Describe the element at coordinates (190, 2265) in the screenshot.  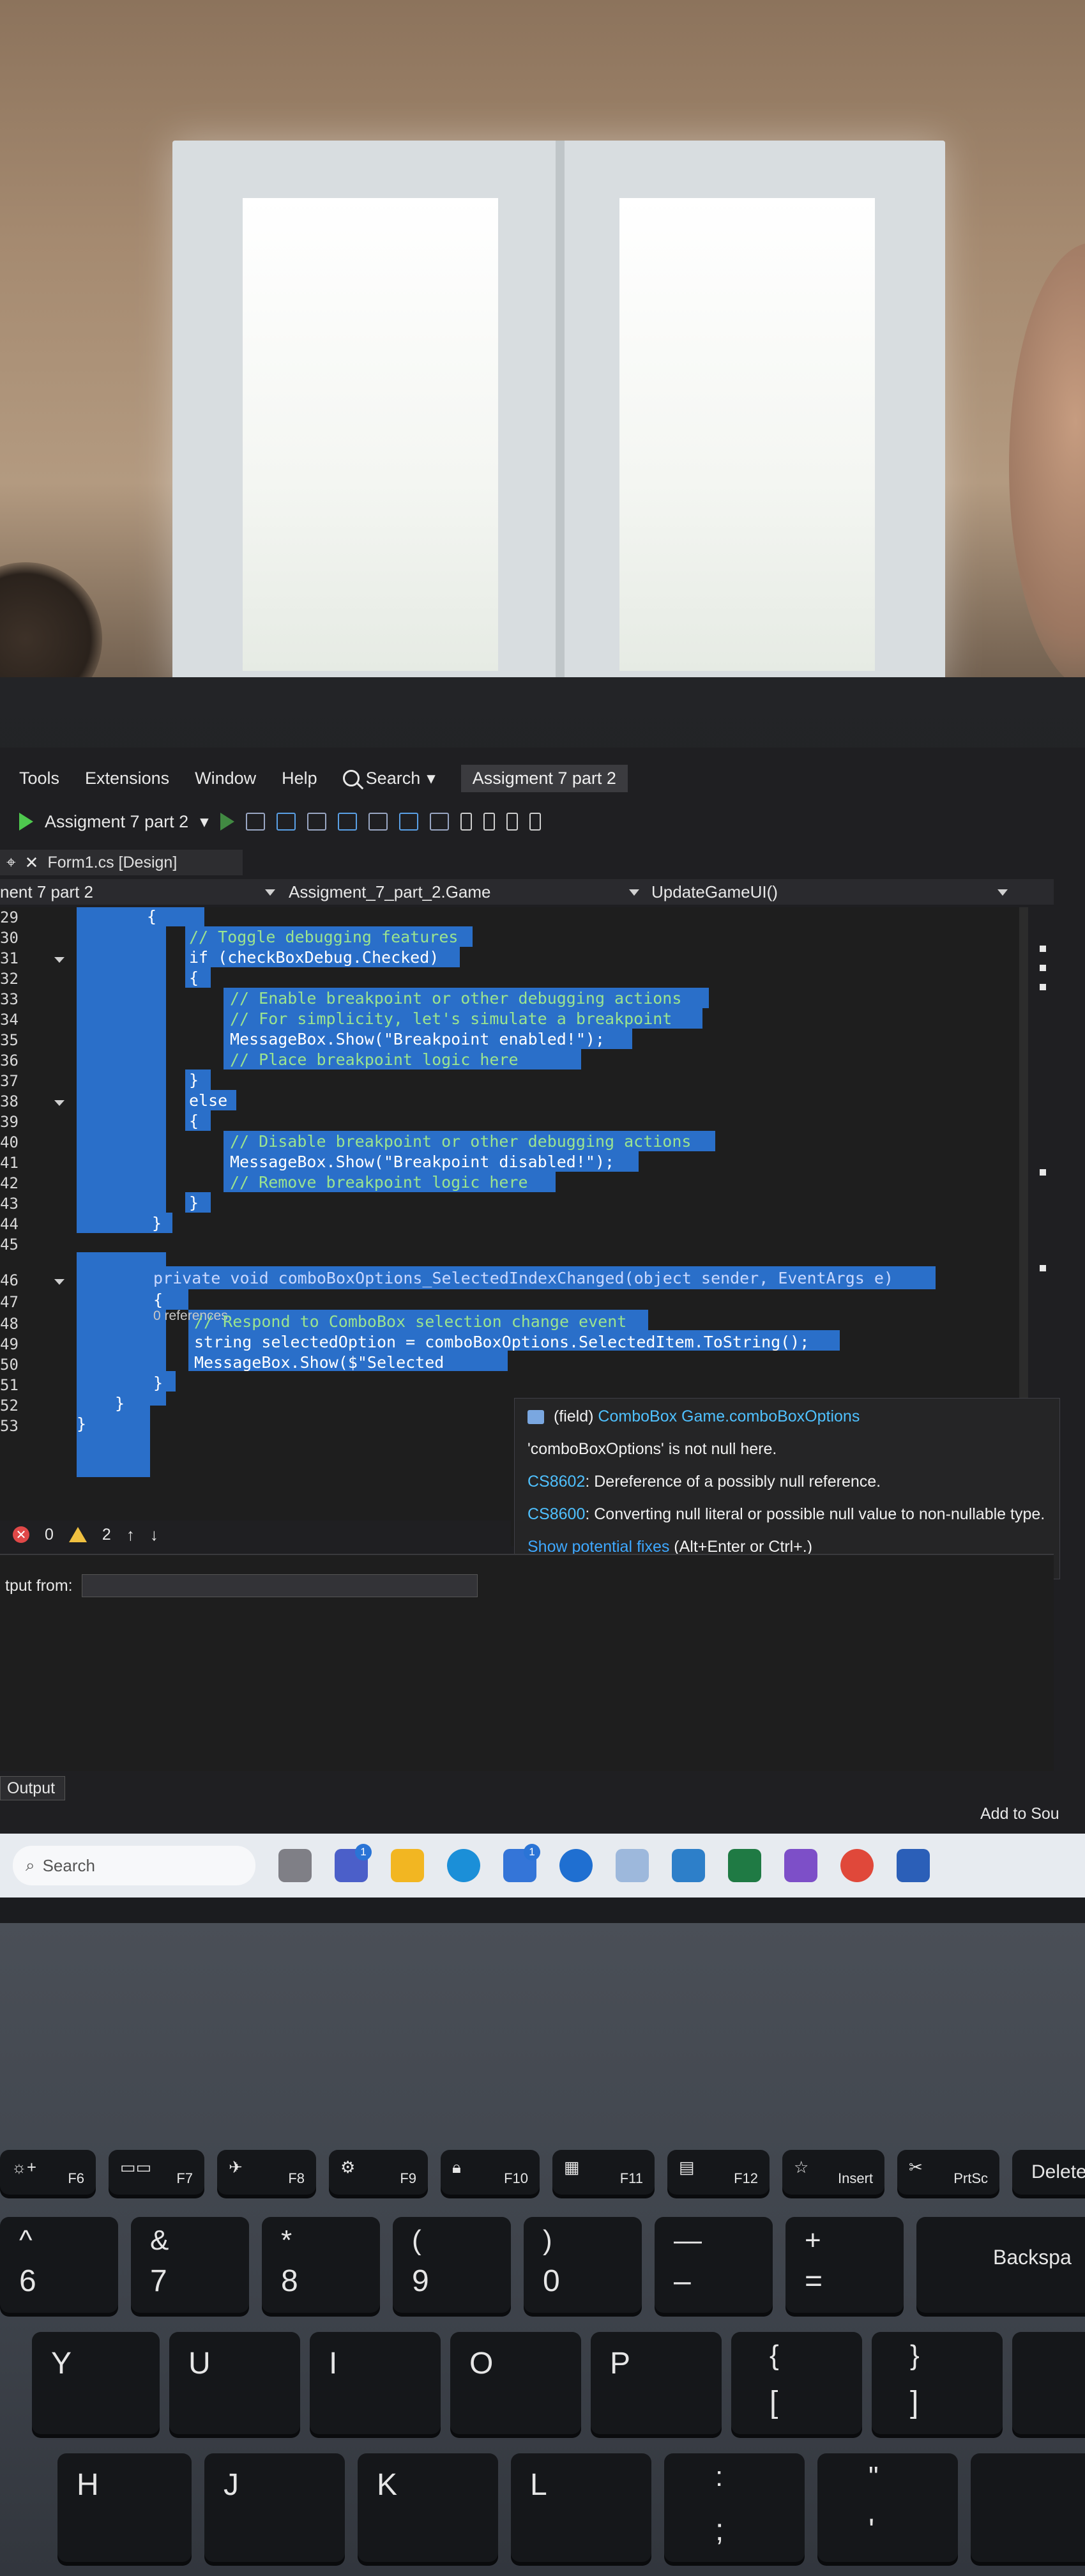
I see `key-7: & 7` at that location.